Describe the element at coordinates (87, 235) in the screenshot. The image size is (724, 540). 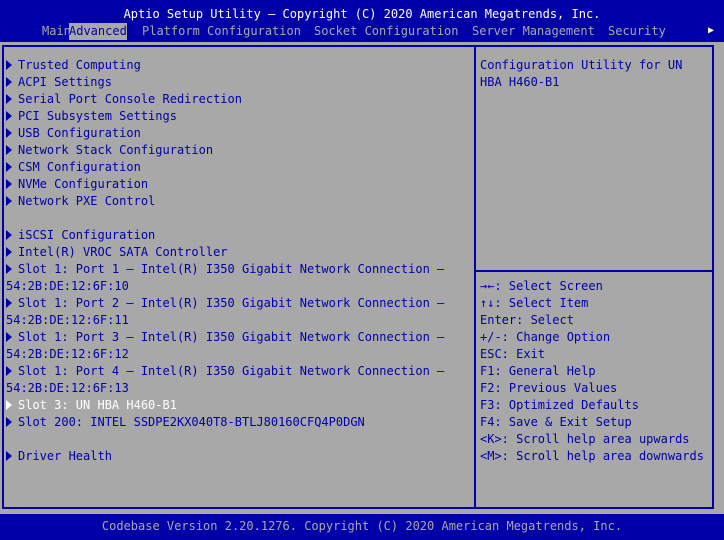
I see `menu-item-label: iSCSI Configuration` at that location.